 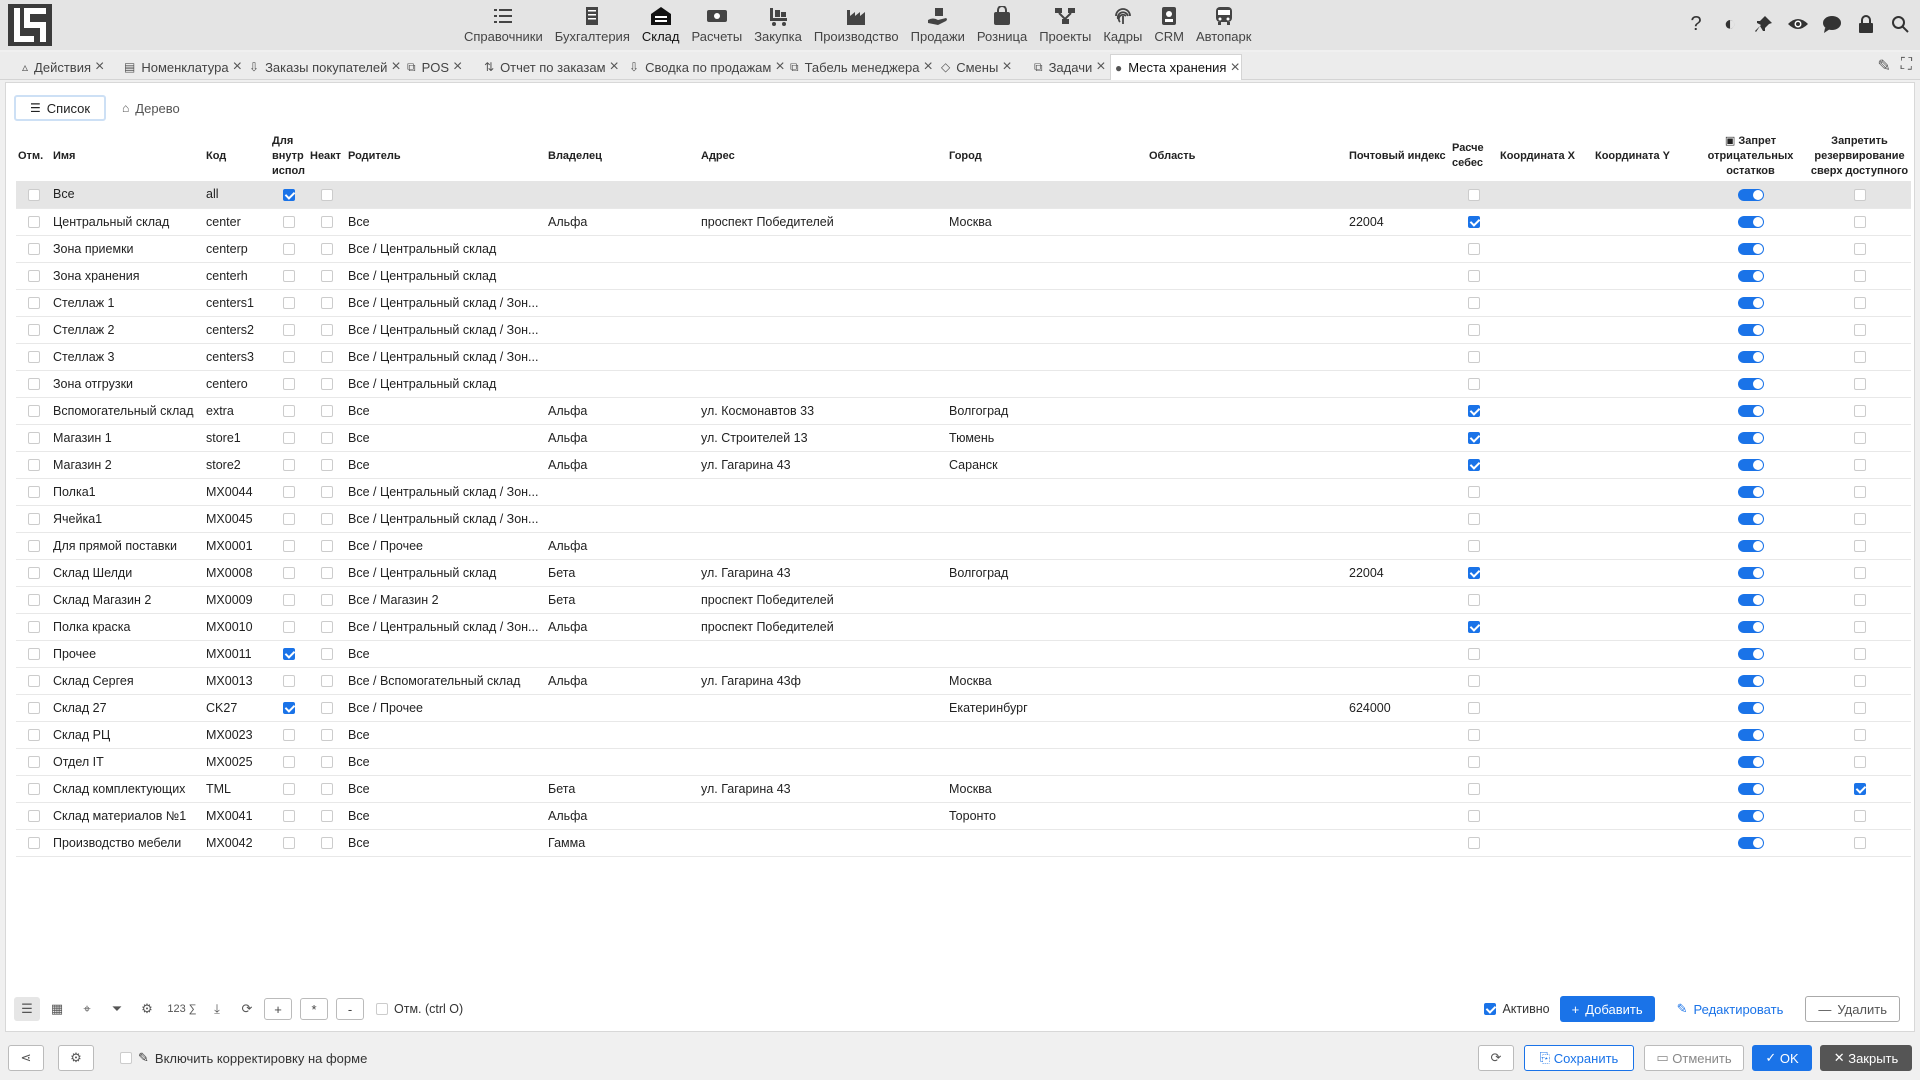 I want to click on active-checkbox, so click(x=1490, y=1009).